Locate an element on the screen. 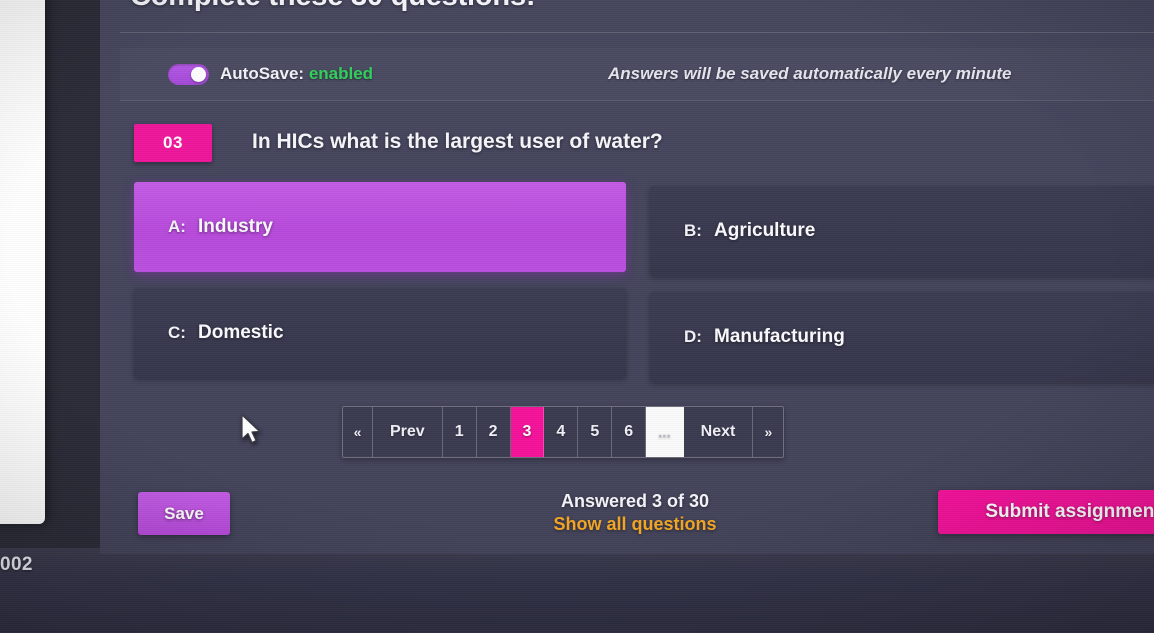  pagination-page-4: 4 is located at coordinates (561, 432).